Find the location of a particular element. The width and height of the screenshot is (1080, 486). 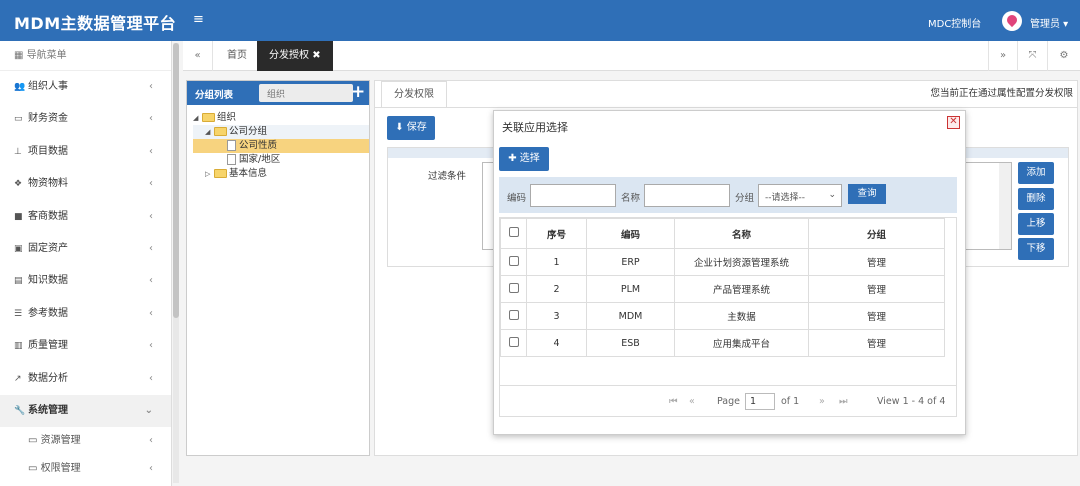

tree-label: 公司性质 is located at coordinates (258, 145).